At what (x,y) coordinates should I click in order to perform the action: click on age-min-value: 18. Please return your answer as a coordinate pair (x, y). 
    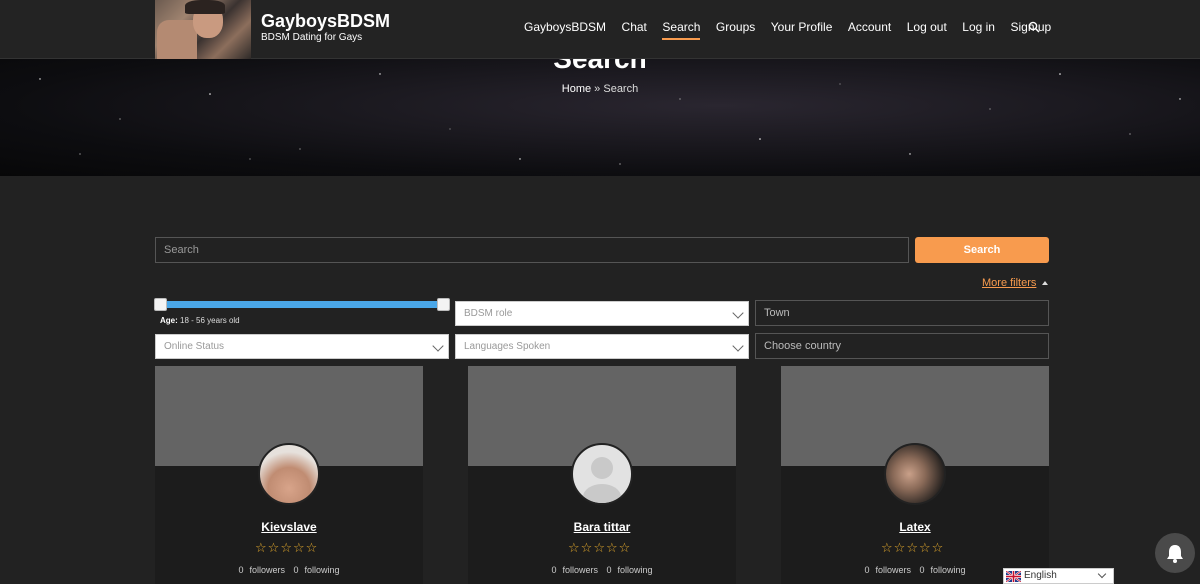
    Looking at the image, I should click on (184, 320).